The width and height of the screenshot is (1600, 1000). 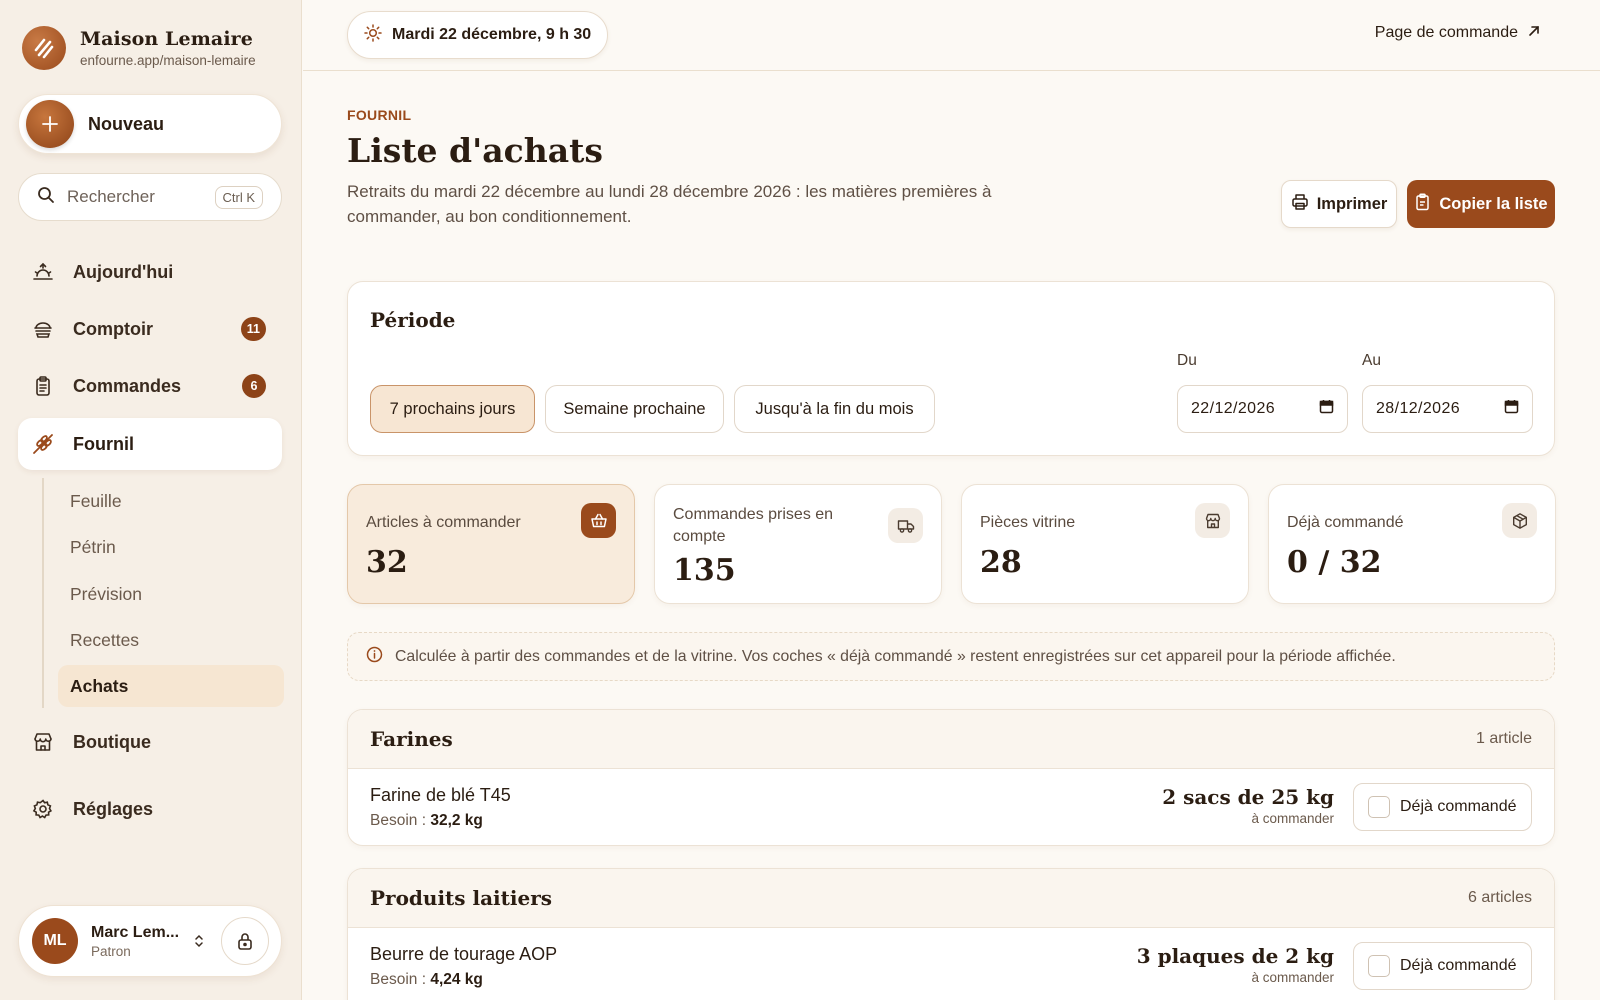 I want to click on item-need: Besoin : 4,24 kg, so click(x=426, y=980).